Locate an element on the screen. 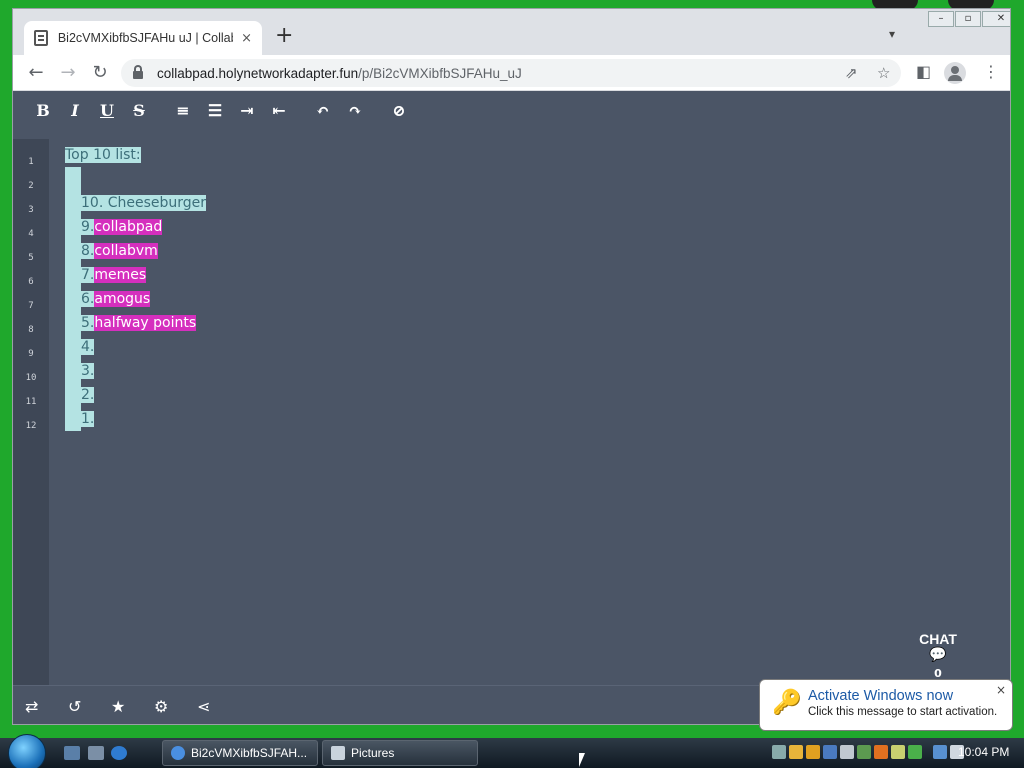 The image size is (1024, 768). swap-icon: ⇄ is located at coordinates (46, 706).